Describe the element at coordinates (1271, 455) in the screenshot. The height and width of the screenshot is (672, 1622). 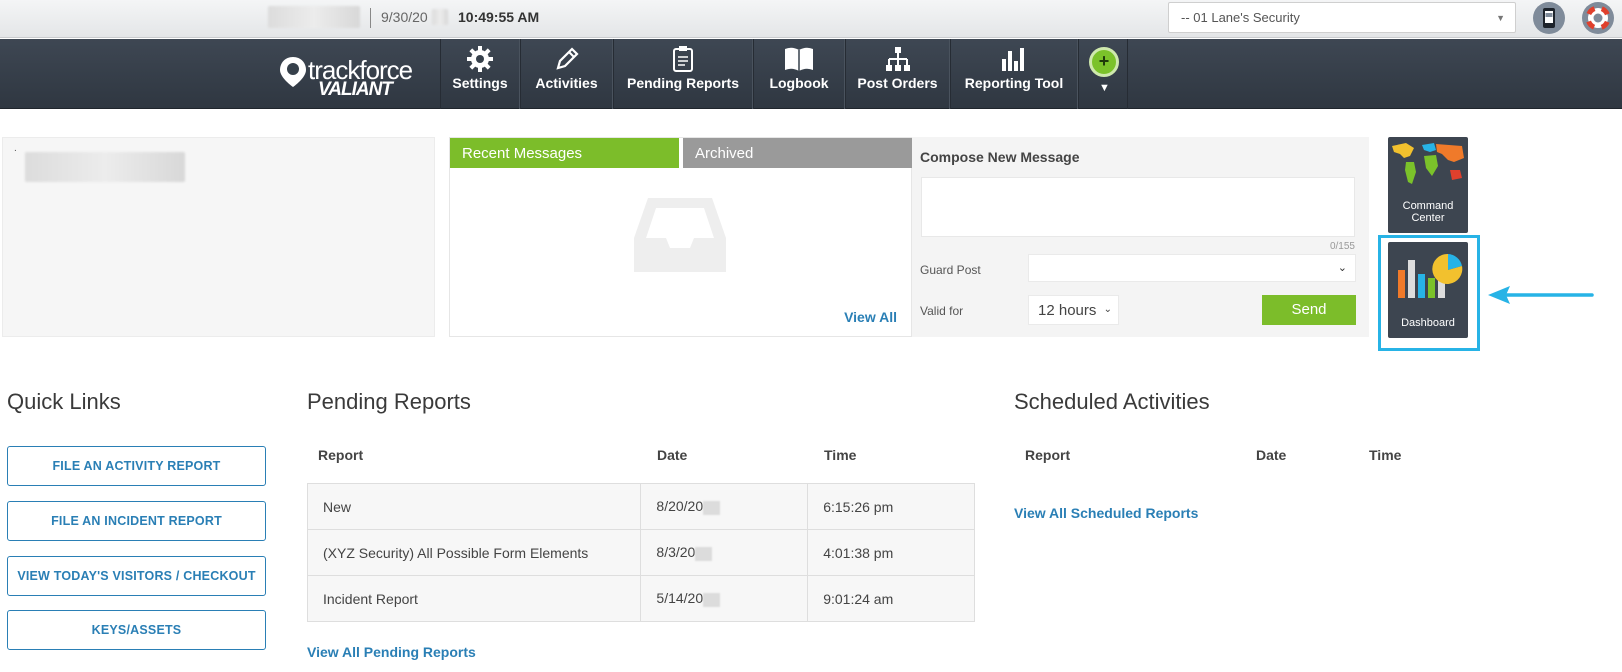
I see `scheduled-col-date: Date` at that location.